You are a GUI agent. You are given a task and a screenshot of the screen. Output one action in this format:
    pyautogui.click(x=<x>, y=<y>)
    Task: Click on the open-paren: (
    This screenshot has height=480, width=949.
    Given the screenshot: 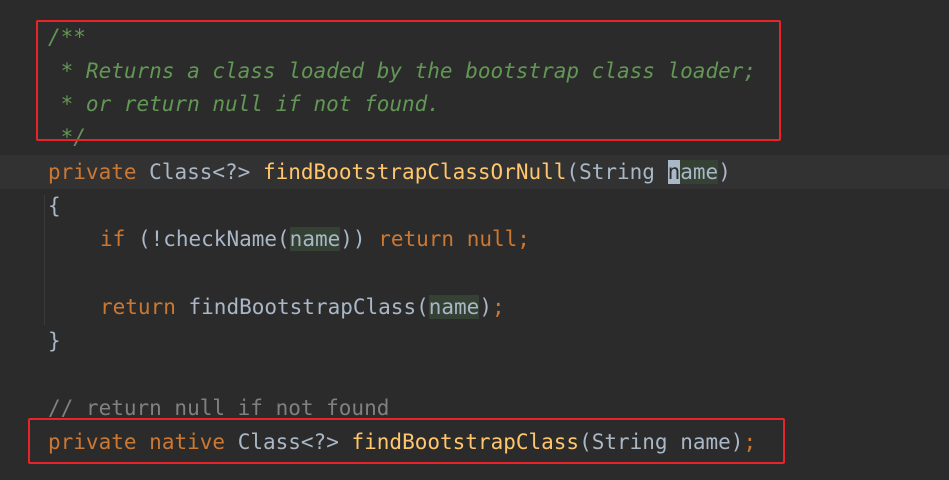 What is the action you would take?
    pyautogui.click(x=573, y=172)
    